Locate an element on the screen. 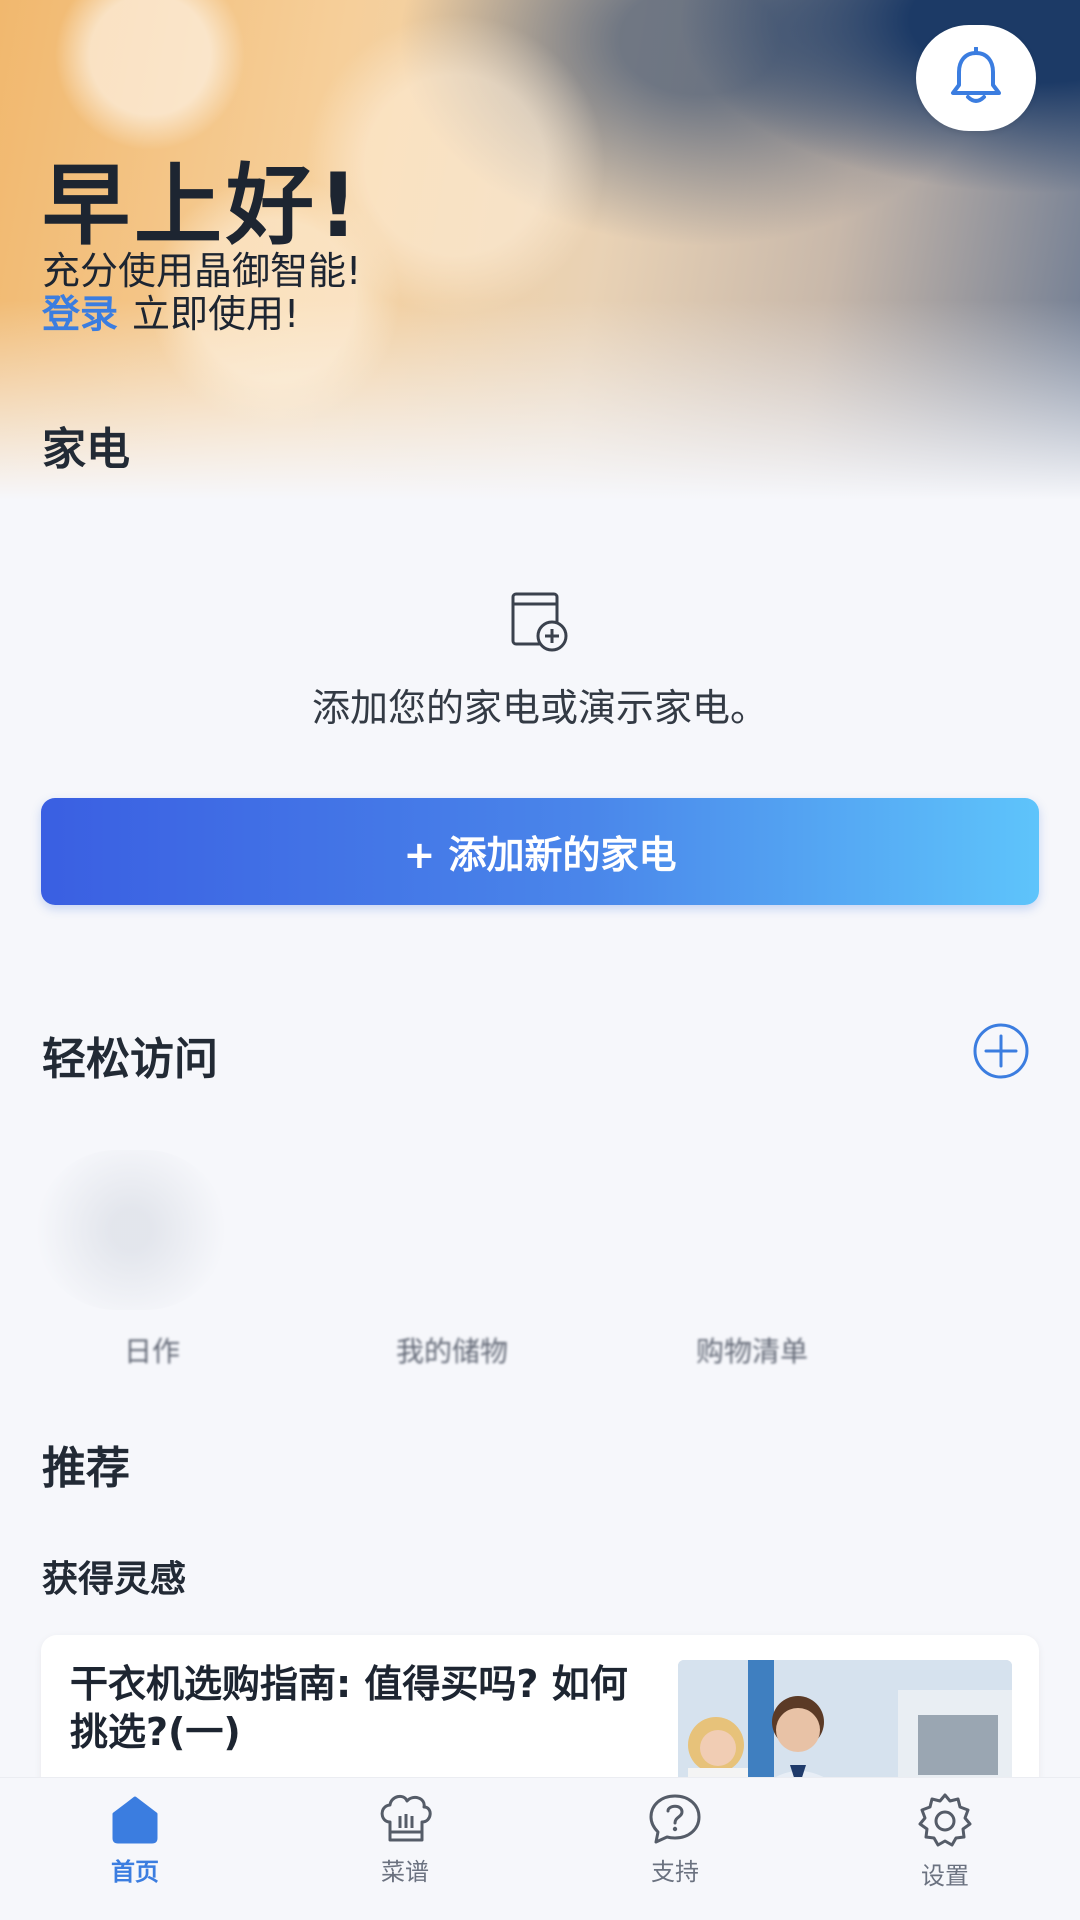  quick-access-list: 日作 我的储物 购物清单 is located at coordinates (540, 1250).